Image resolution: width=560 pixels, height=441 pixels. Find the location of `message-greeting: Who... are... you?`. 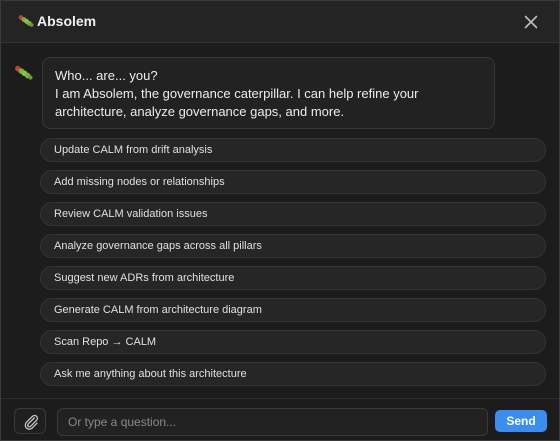

message-greeting: Who... are... you? is located at coordinates (106, 75).